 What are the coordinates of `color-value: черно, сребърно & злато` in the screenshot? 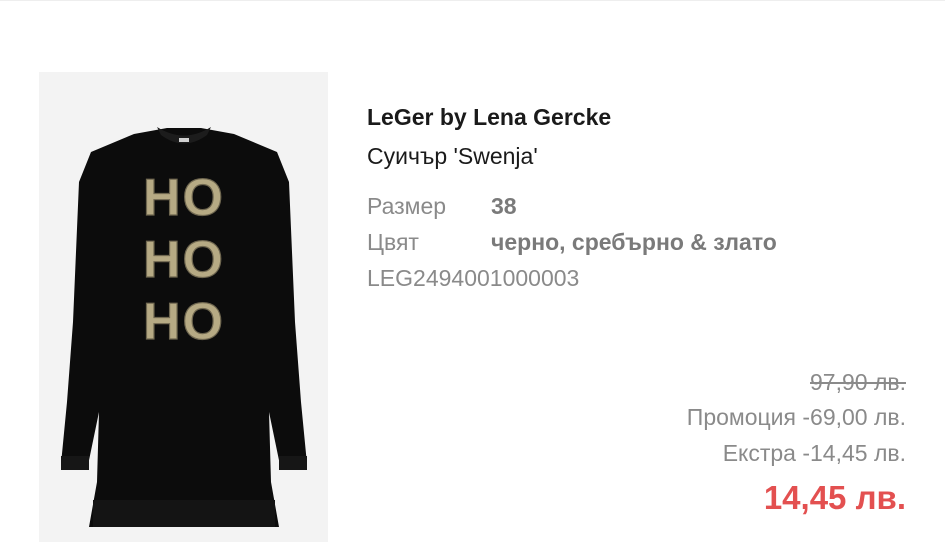 It's located at (634, 242).